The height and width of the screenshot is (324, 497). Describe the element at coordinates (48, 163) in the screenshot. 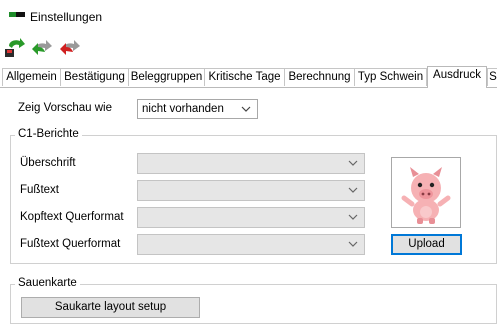

I see `field-label-ueberschrift: Überschrift` at that location.